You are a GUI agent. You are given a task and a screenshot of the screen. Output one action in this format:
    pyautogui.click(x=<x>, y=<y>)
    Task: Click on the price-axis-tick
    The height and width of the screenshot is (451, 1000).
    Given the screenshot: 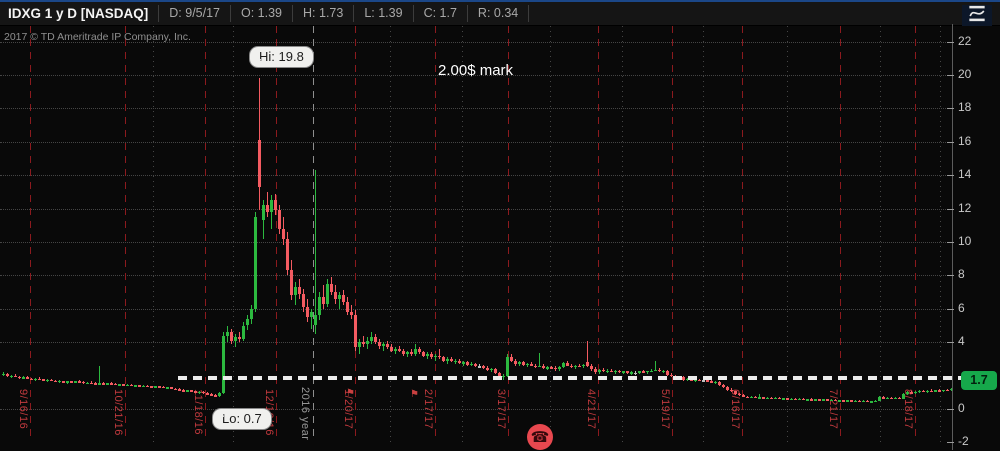 What is the action you would take?
    pyautogui.click(x=950, y=42)
    